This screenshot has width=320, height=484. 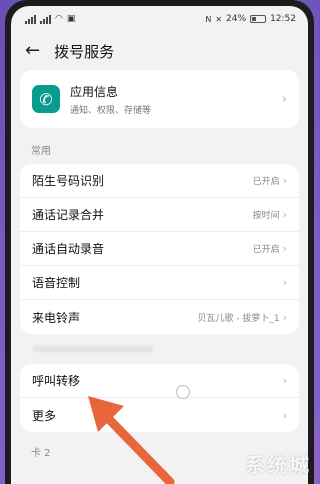 I want to click on phone-app-icon: ✆, so click(x=46, y=99).